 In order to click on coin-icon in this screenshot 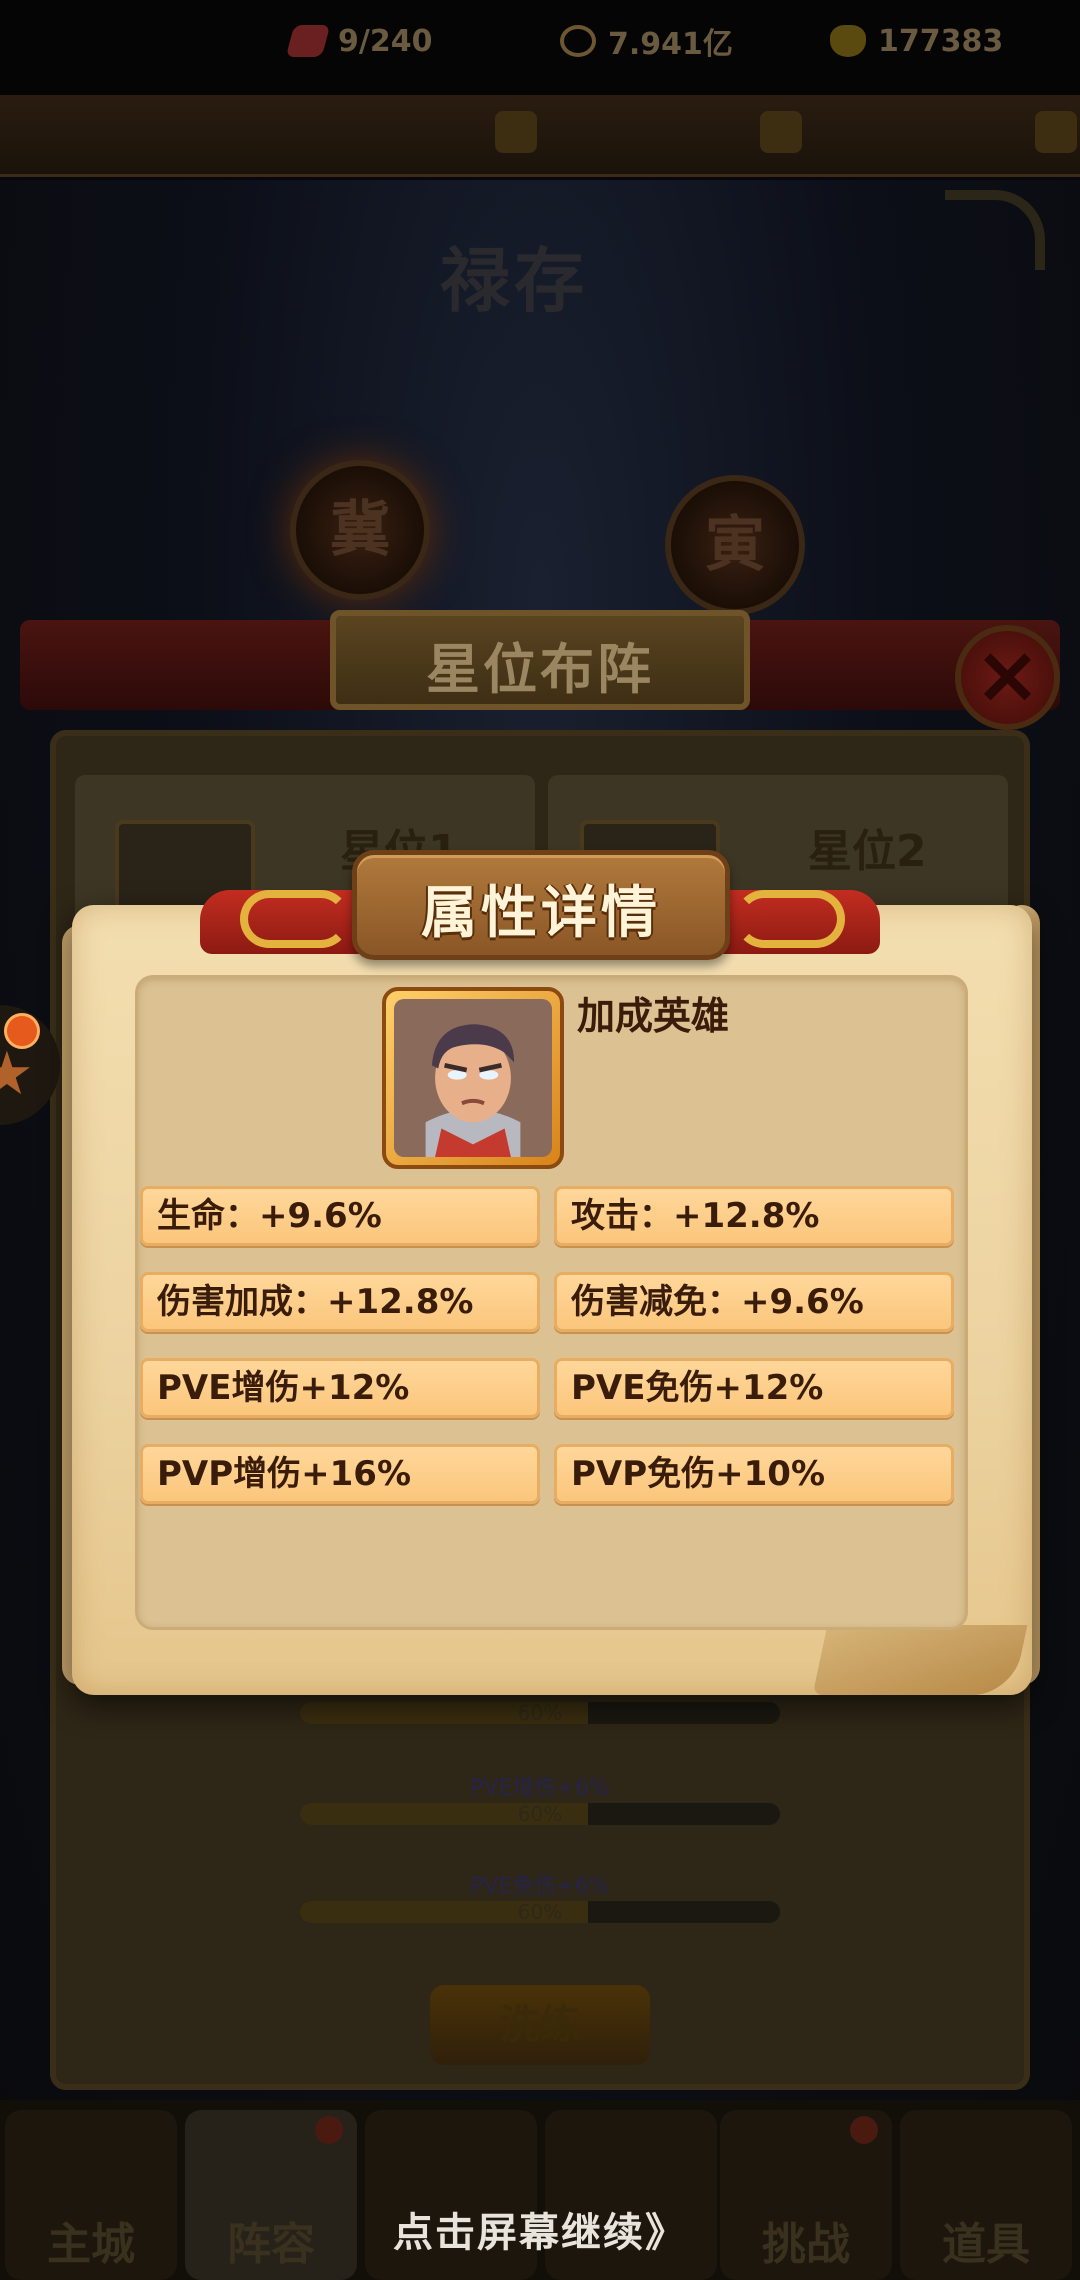, I will do `click(578, 41)`.